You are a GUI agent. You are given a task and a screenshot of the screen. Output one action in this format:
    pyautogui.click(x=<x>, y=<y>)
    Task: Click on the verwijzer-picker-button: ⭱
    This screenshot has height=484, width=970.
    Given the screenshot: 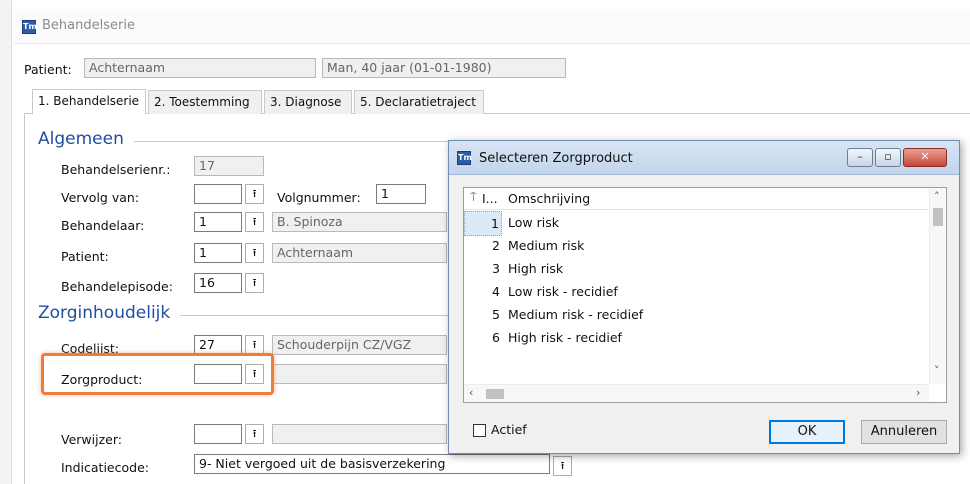 What is the action you would take?
    pyautogui.click(x=254, y=434)
    